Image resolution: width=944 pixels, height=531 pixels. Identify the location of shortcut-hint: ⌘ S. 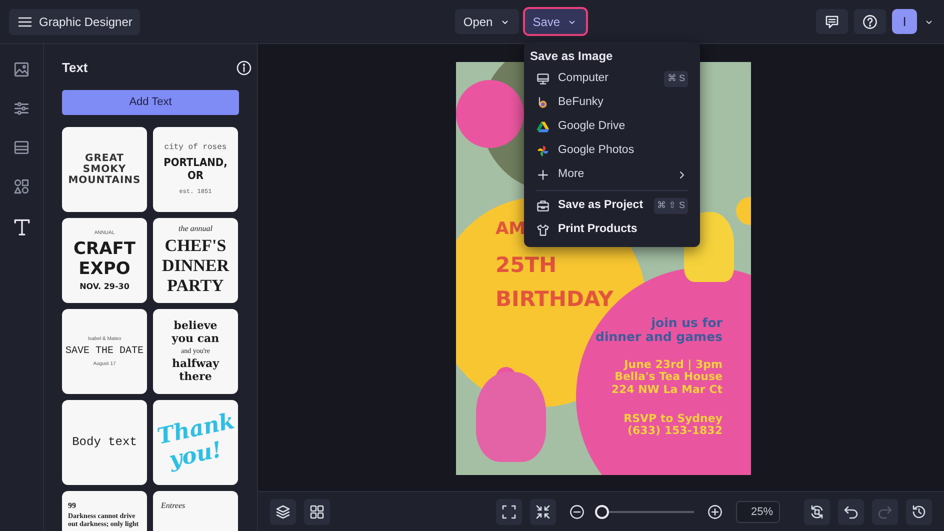
(676, 79).